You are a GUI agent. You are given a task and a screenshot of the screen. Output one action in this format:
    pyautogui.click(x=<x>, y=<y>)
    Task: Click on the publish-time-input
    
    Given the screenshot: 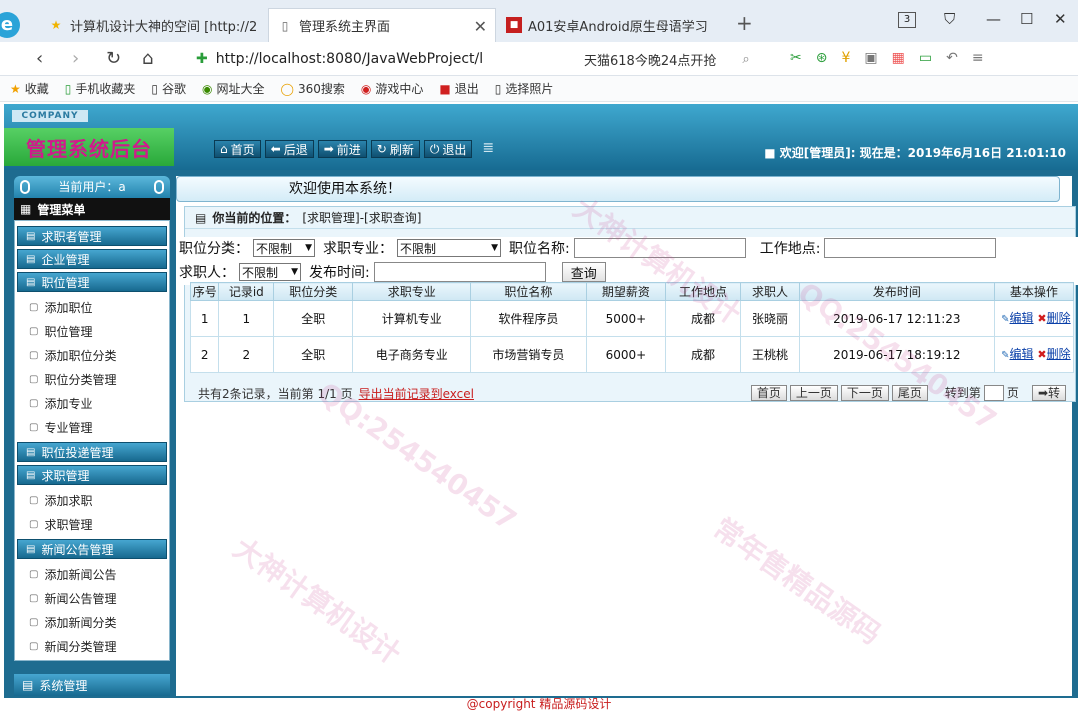 What is the action you would take?
    pyautogui.click(x=459, y=272)
    